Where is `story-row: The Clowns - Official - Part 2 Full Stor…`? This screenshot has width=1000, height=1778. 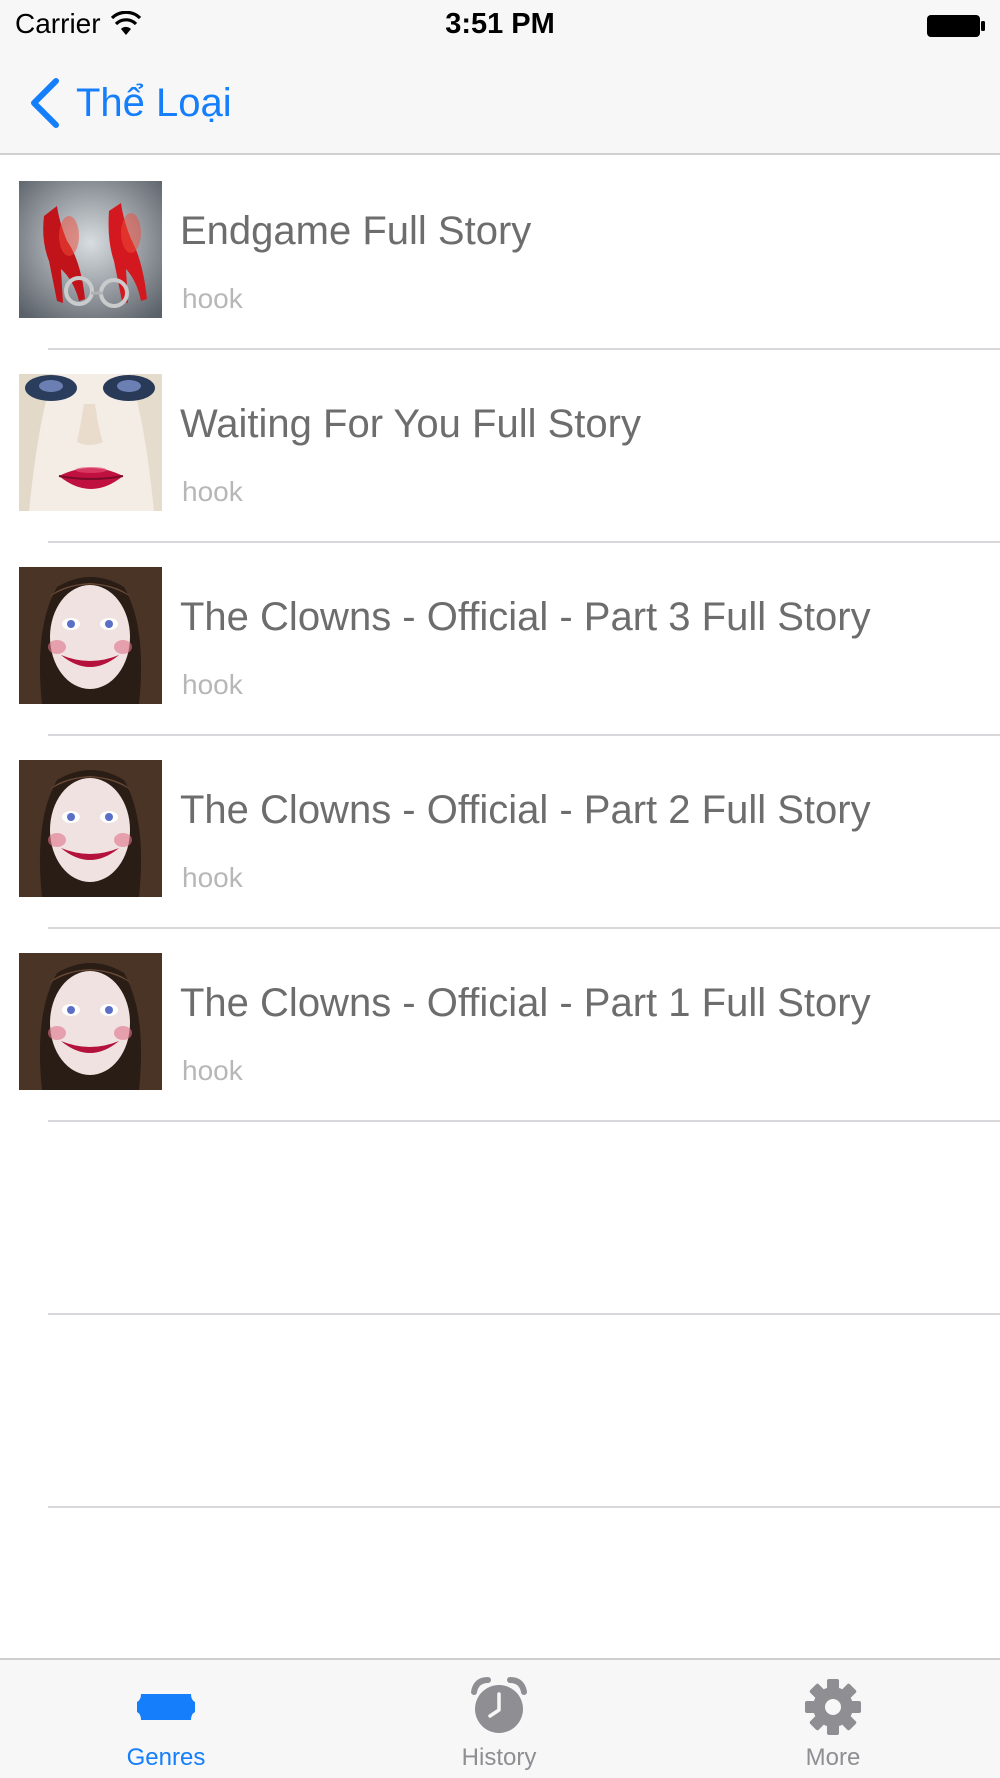 story-row: The Clowns - Official - Part 2 Full Stor… is located at coordinates (500, 832).